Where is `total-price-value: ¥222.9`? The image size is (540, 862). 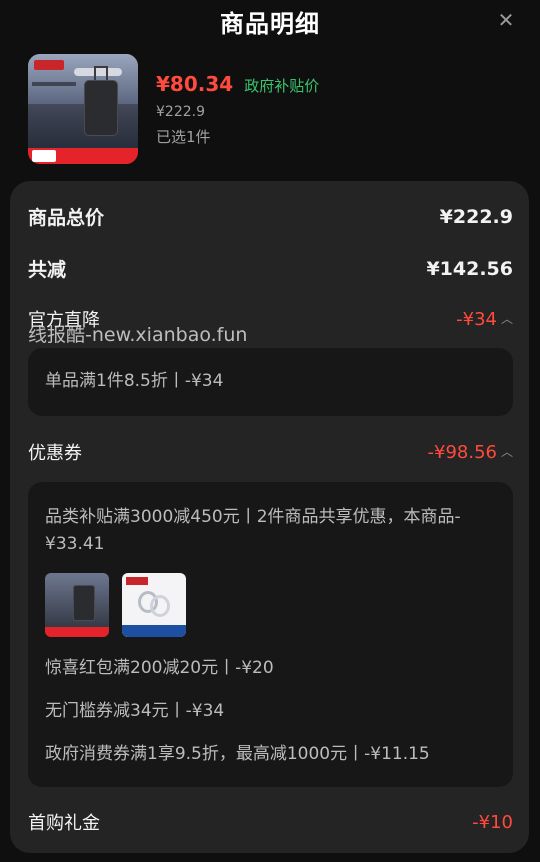 total-price-value: ¥222.9 is located at coordinates (476, 216).